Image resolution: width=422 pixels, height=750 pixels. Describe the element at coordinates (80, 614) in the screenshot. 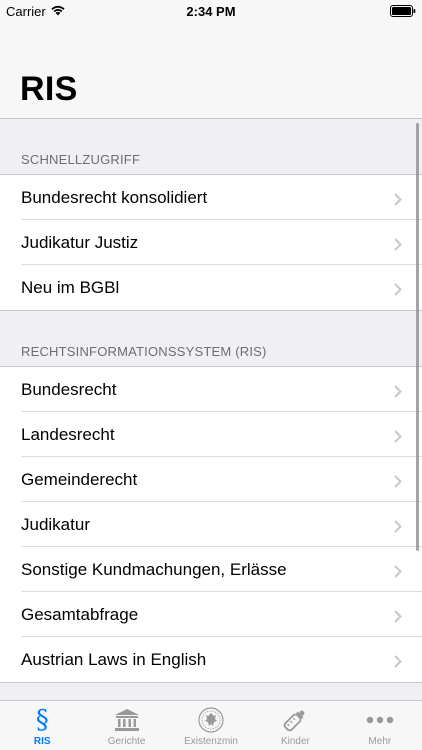

I see `list-item-label: Gesamtabfrage` at that location.